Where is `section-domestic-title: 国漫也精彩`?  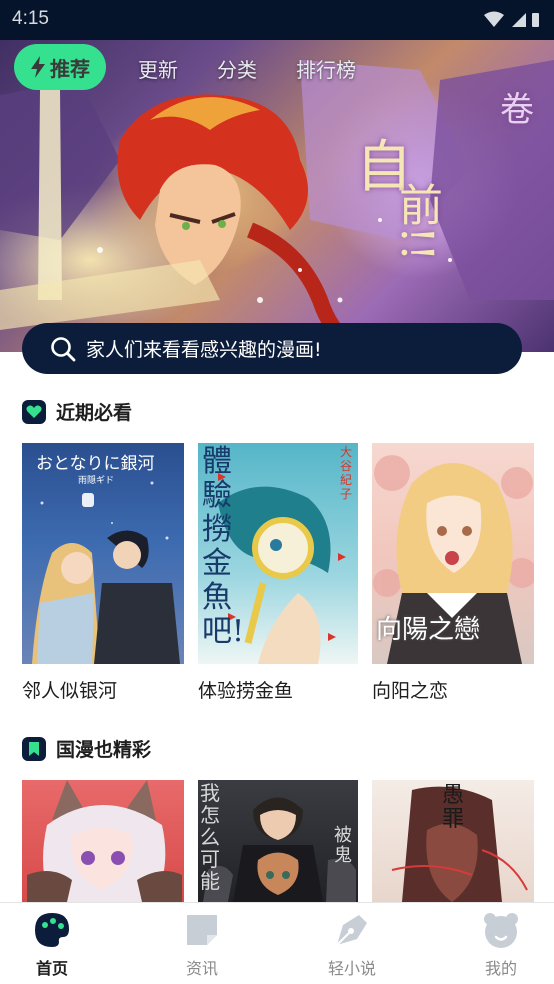 section-domestic-title: 国漫也精彩 is located at coordinates (86, 748).